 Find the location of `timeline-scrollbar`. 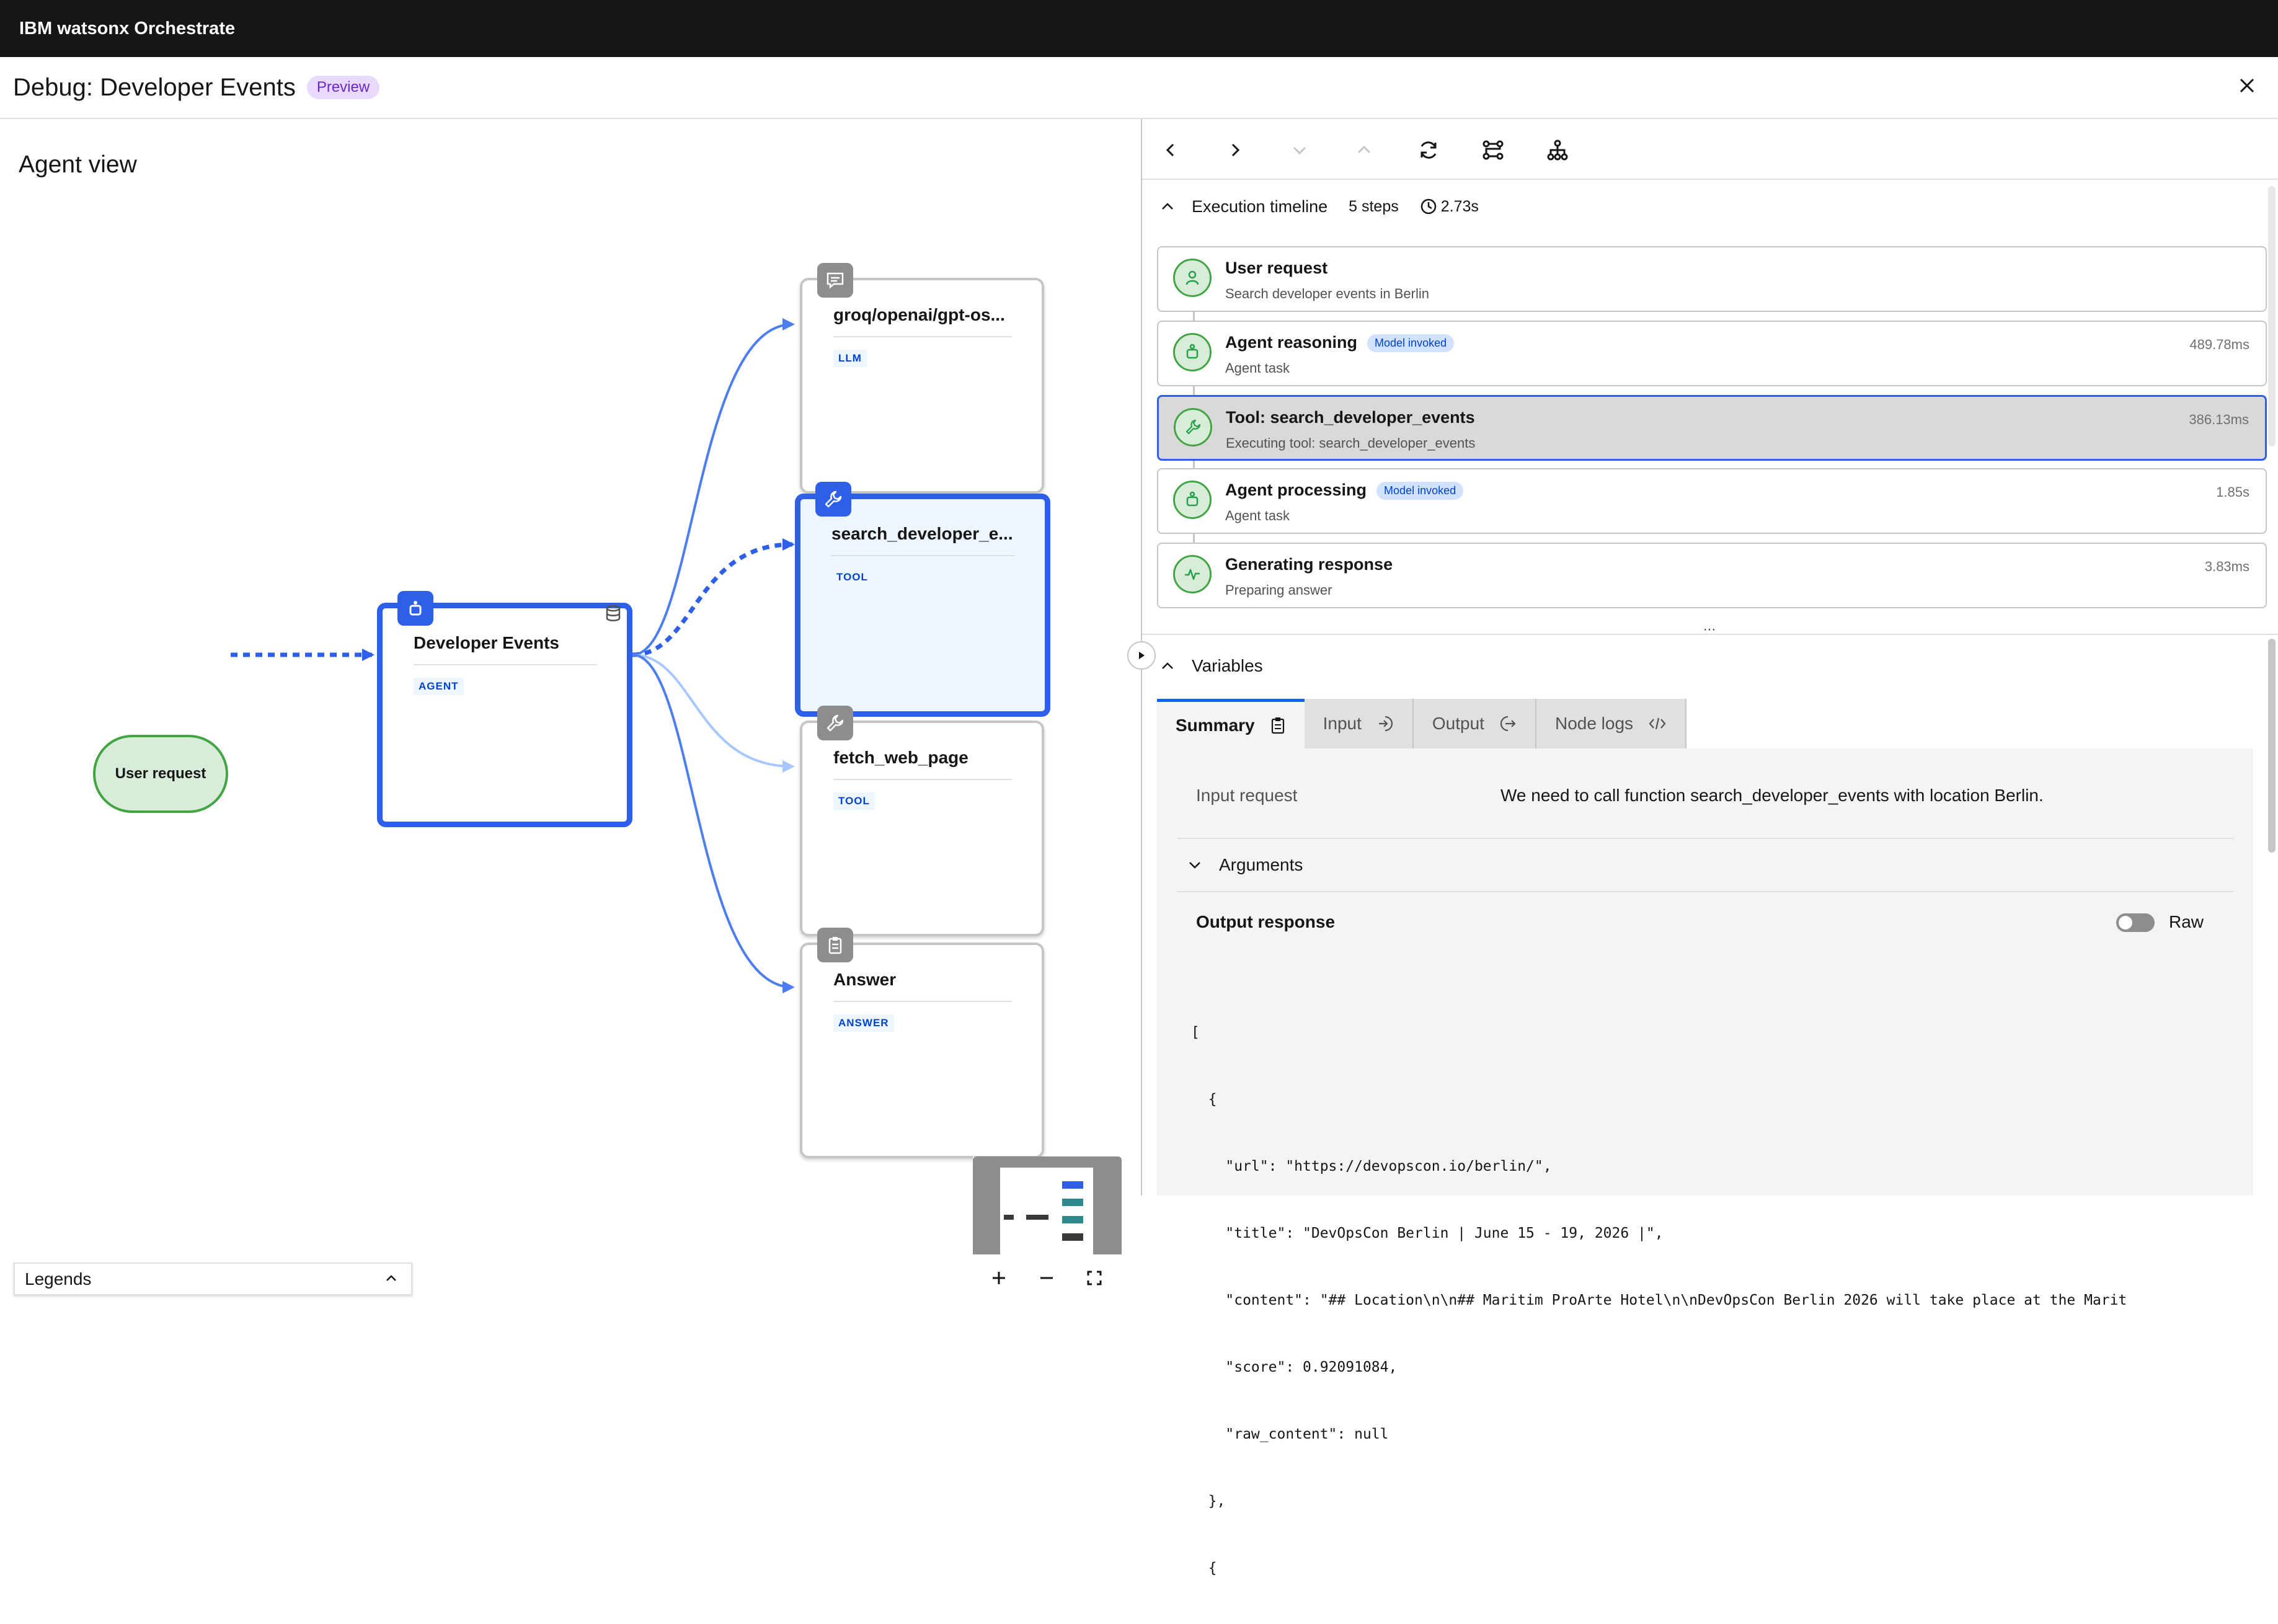

timeline-scrollbar is located at coordinates (2272, 316).